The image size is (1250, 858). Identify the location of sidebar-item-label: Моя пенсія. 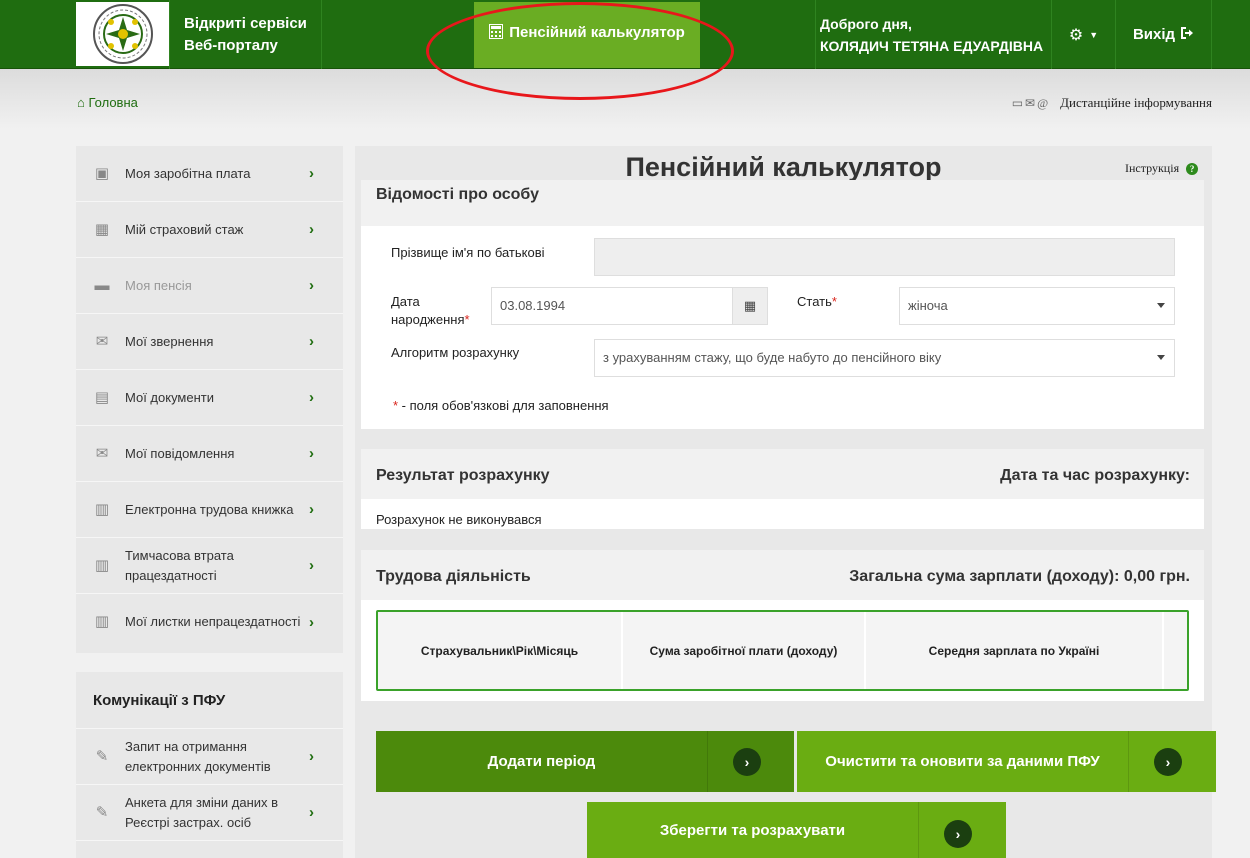
(158, 285).